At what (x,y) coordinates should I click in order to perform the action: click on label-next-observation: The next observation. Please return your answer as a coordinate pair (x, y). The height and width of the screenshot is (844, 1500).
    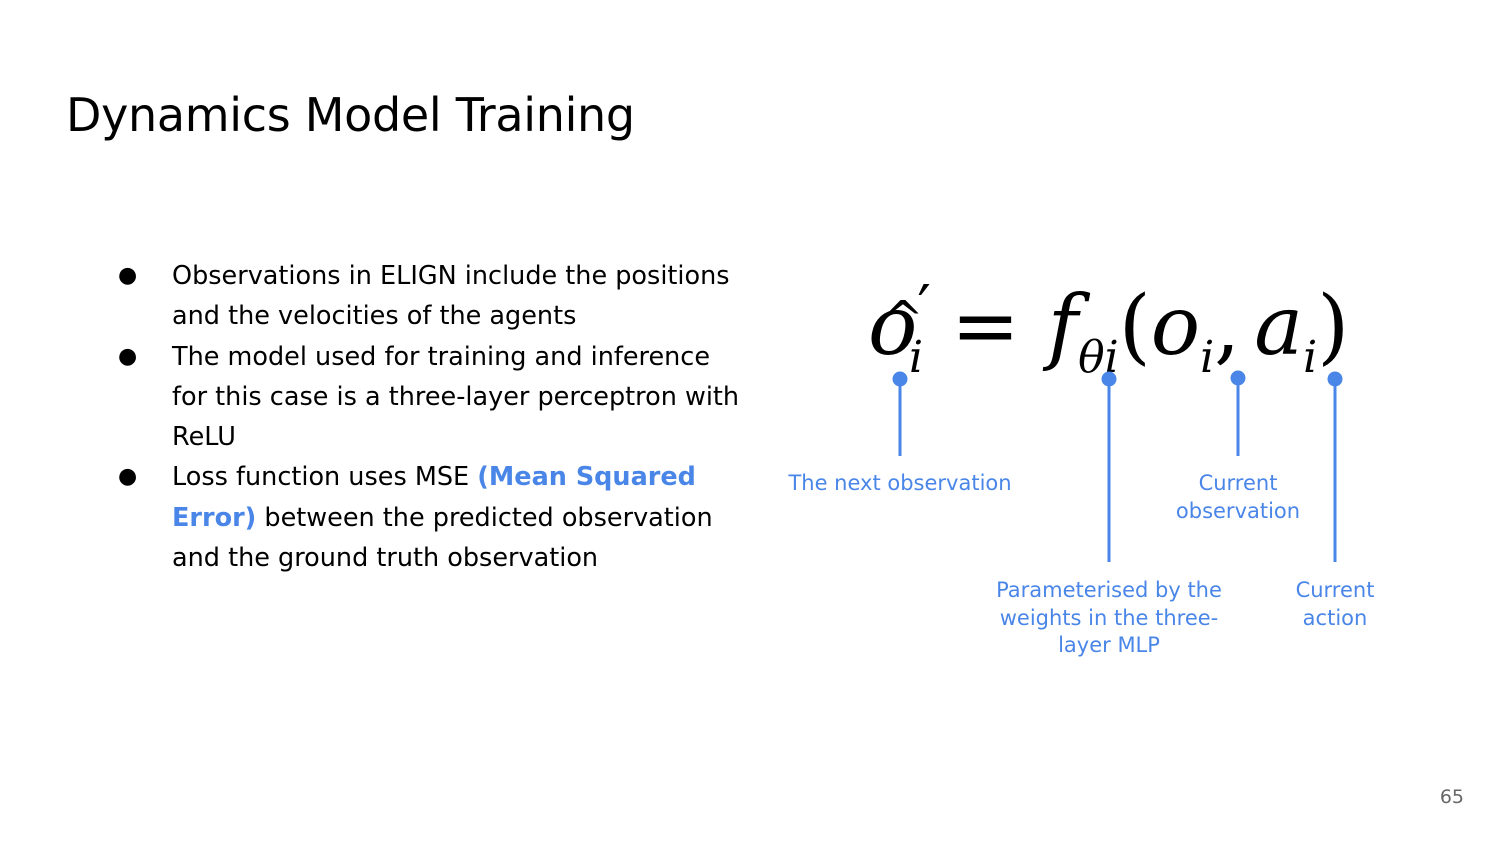
    Looking at the image, I should click on (900, 483).